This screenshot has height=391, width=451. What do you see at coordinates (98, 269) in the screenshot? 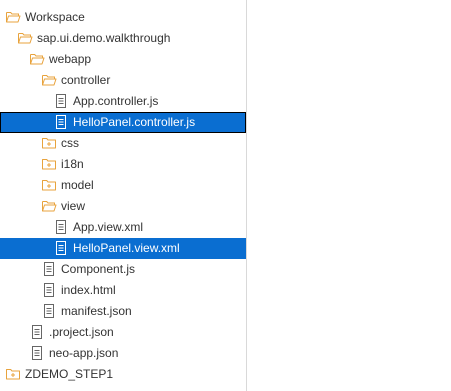
I see `tree-item-label: Component.js` at bounding box center [98, 269].